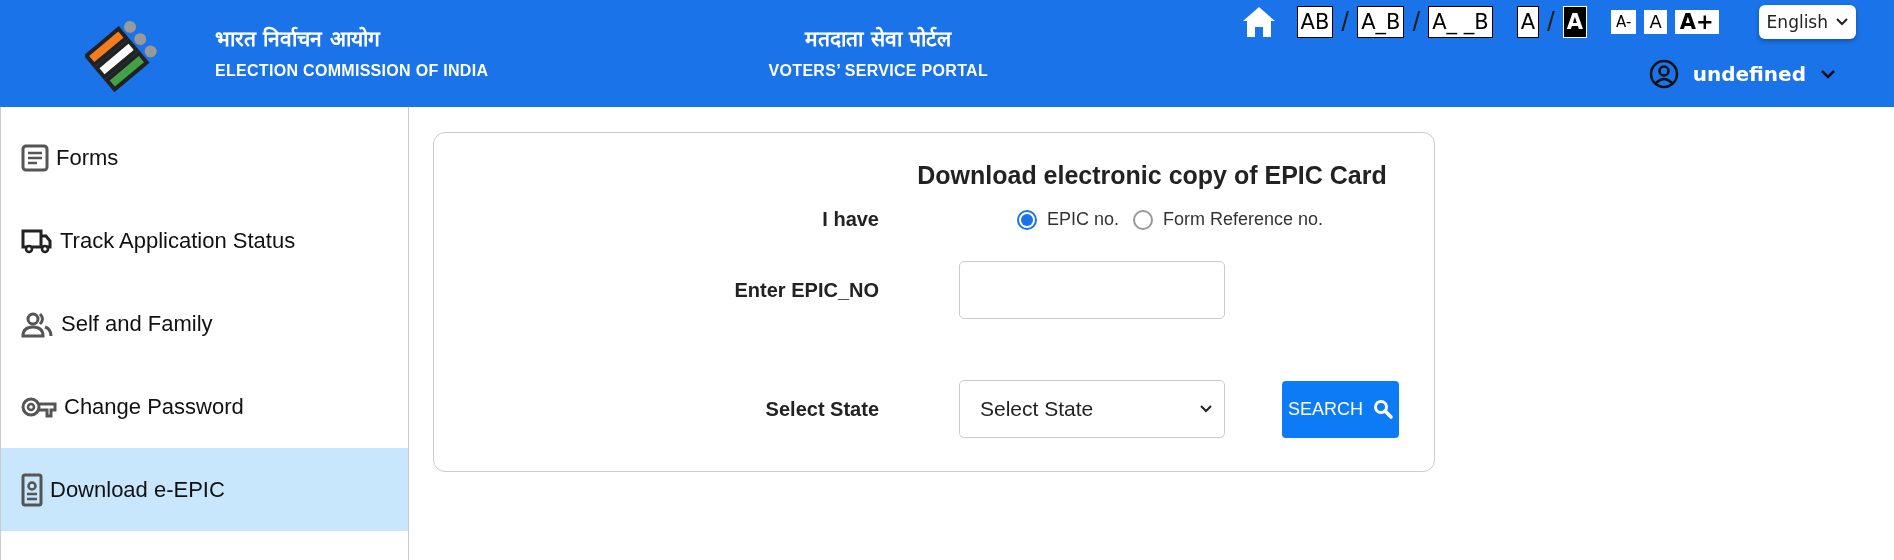 This screenshot has height=560, width=1894. Describe the element at coordinates (878, 38) in the screenshot. I see `portal-name-hindi: मतदाता सेवा पोर्टल` at that location.